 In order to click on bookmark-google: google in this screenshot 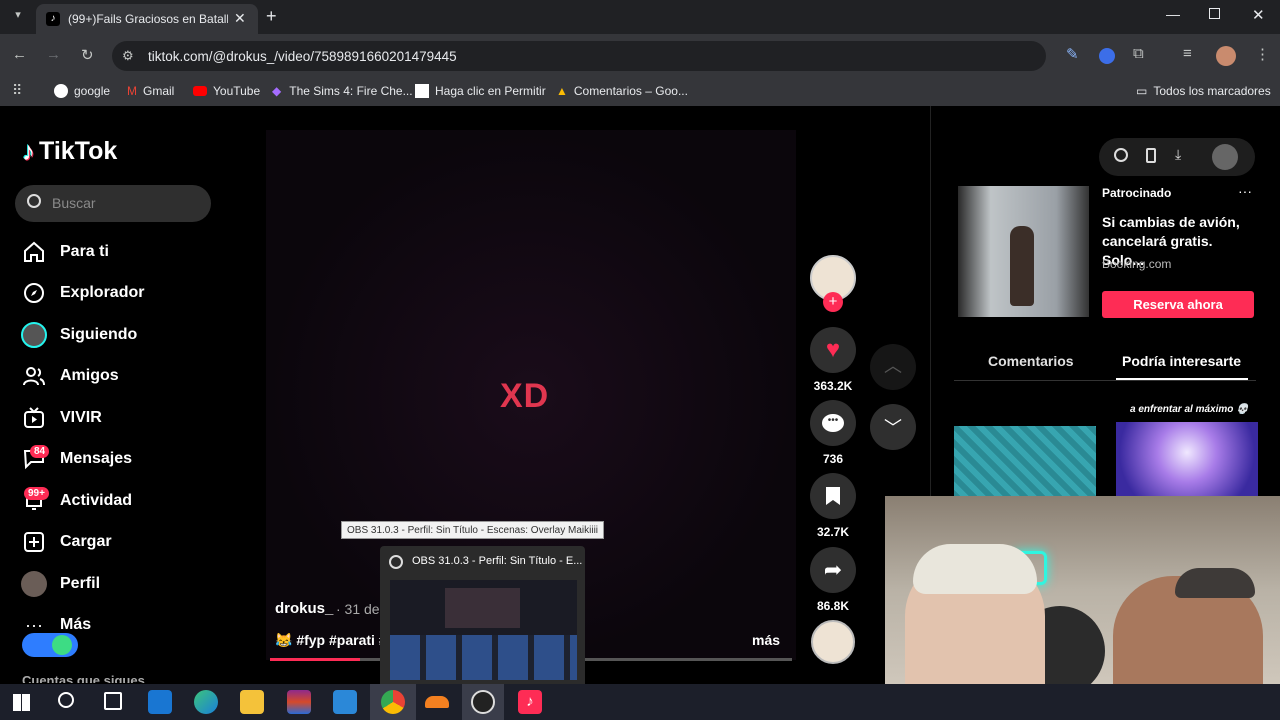, I will do `click(82, 91)`.